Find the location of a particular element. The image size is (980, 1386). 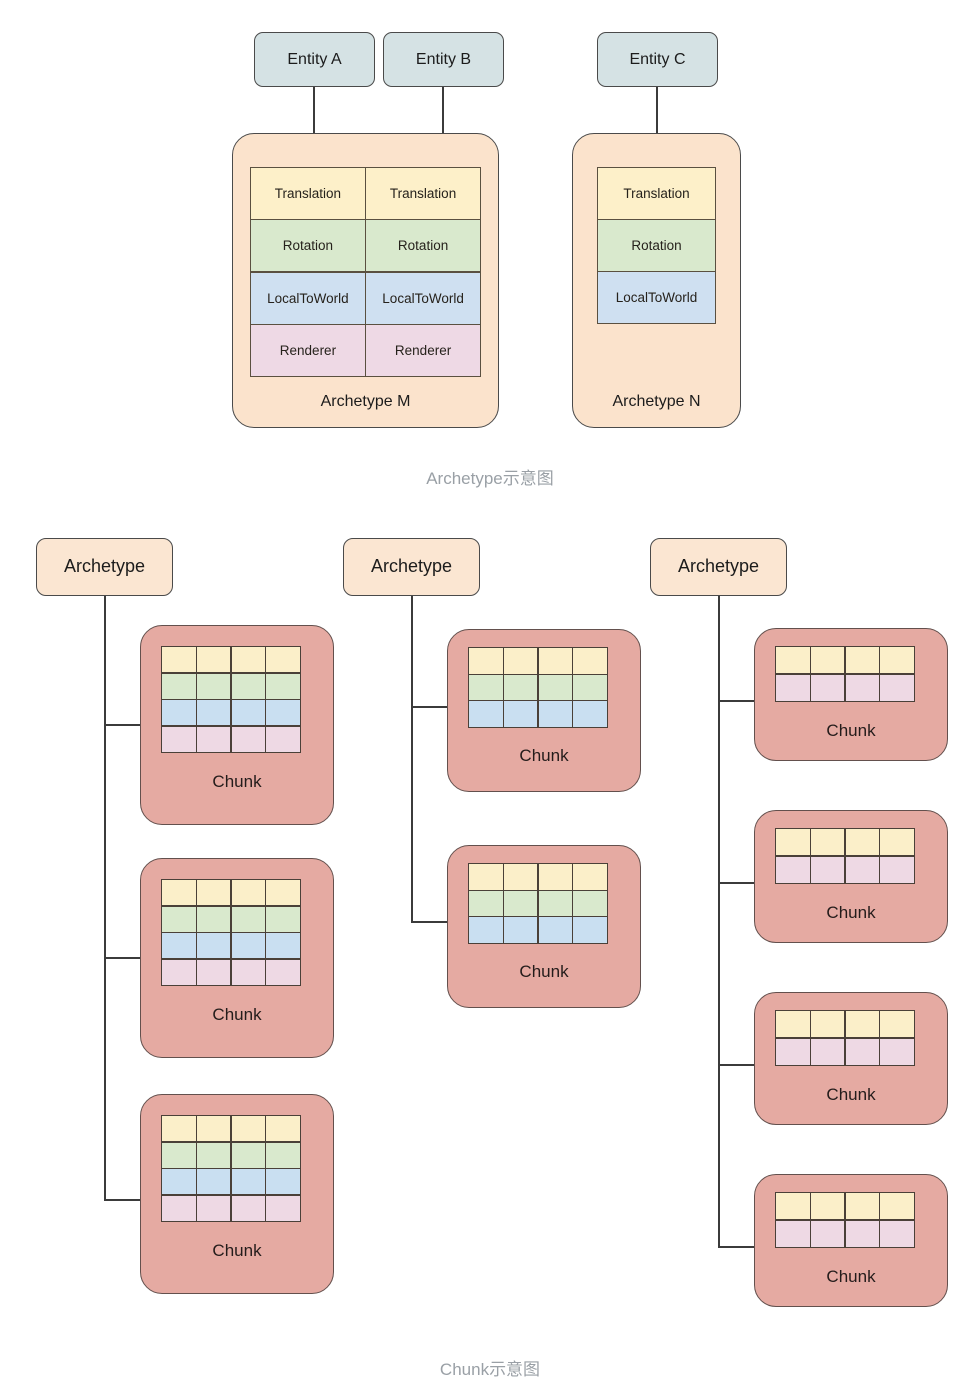

entity-label: Entity A is located at coordinates (314, 59).